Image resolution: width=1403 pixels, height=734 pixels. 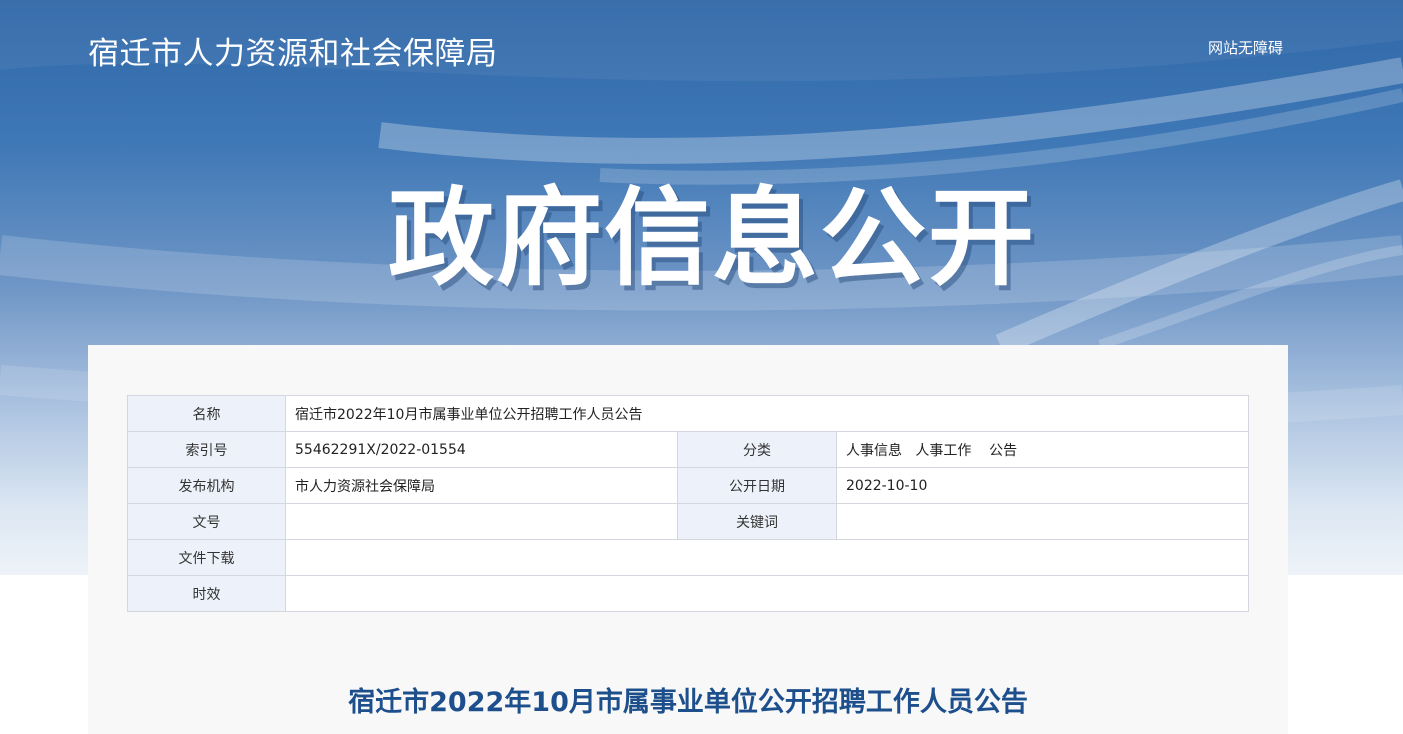 I want to click on file-download-label: 文件下载, so click(x=206, y=557).